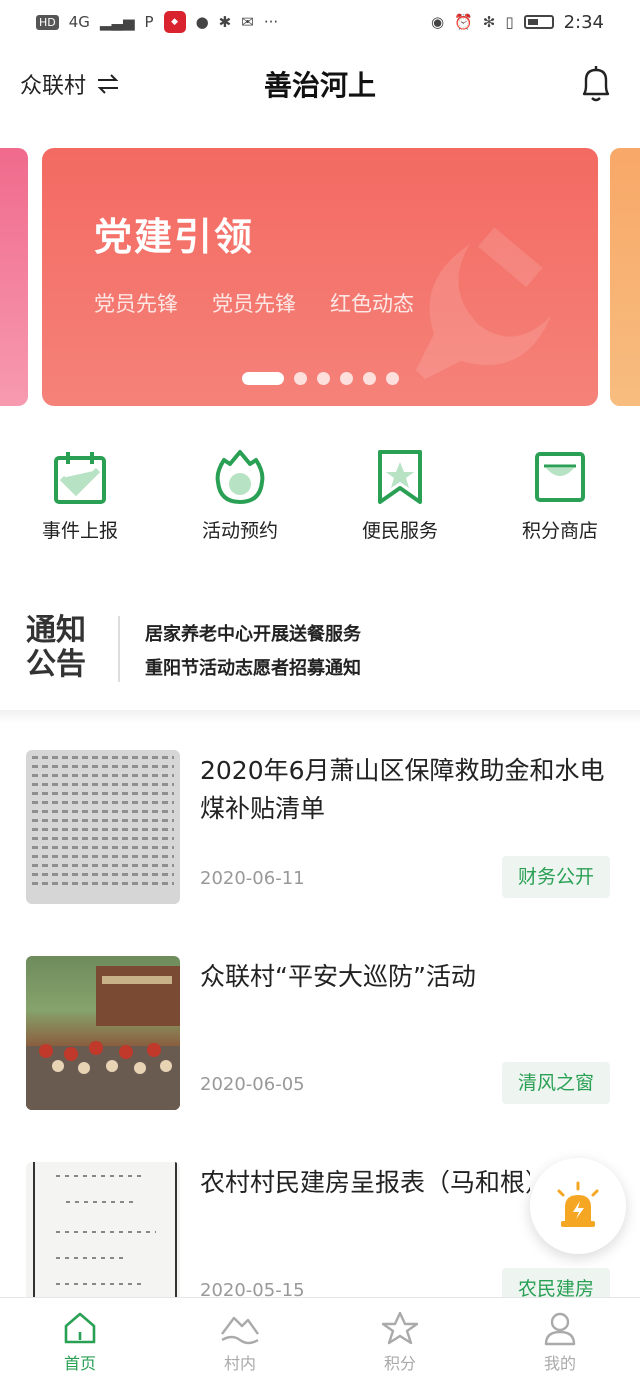 The width and height of the screenshot is (640, 1387). What do you see at coordinates (79, 531) in the screenshot?
I see `quick-action-label: 事件上报` at bounding box center [79, 531].